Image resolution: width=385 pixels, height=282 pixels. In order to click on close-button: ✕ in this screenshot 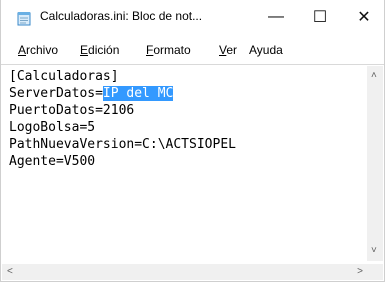, I will do `click(363, 17)`.